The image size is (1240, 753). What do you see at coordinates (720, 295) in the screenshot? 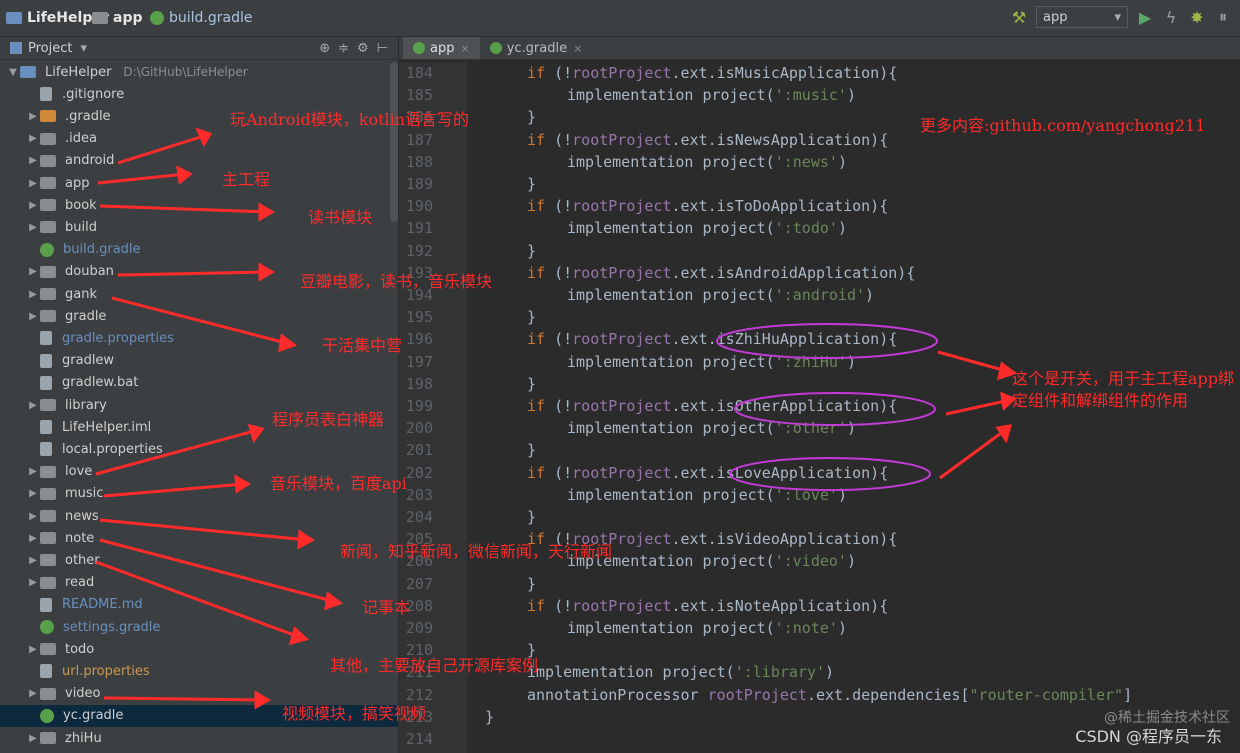
I see `code-line: implementation project(':android')` at bounding box center [720, 295].